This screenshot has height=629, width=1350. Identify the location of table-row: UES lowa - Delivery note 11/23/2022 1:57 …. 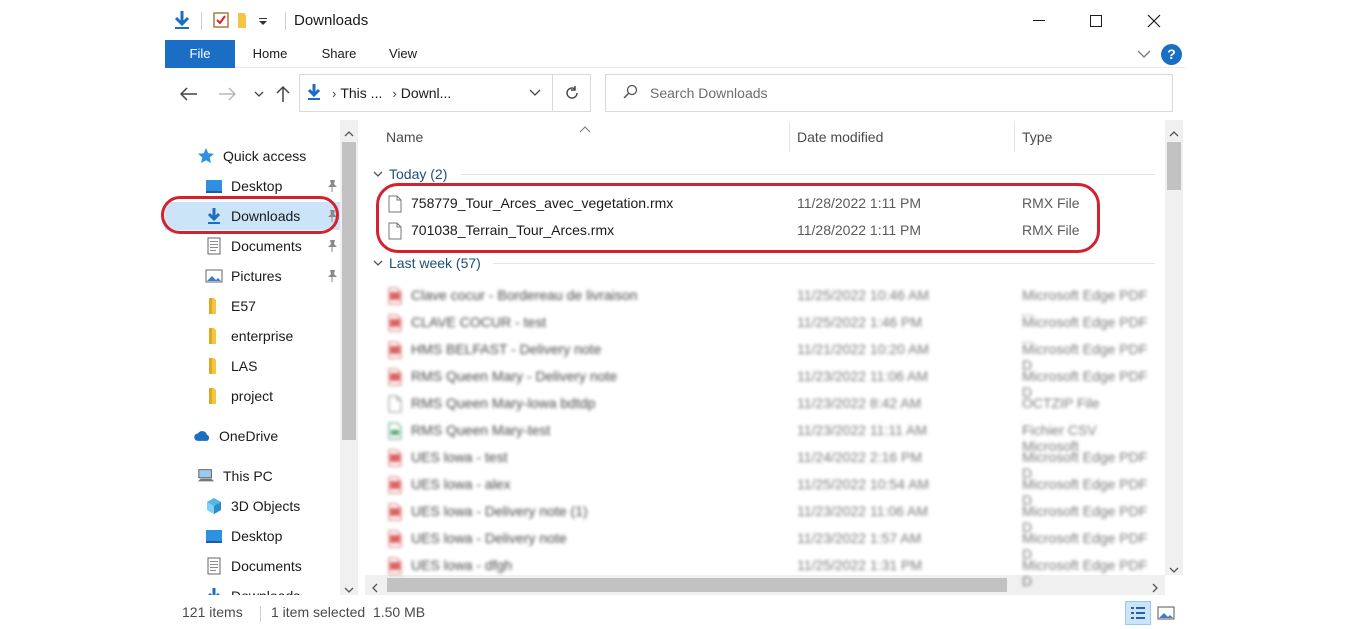
(769, 544).